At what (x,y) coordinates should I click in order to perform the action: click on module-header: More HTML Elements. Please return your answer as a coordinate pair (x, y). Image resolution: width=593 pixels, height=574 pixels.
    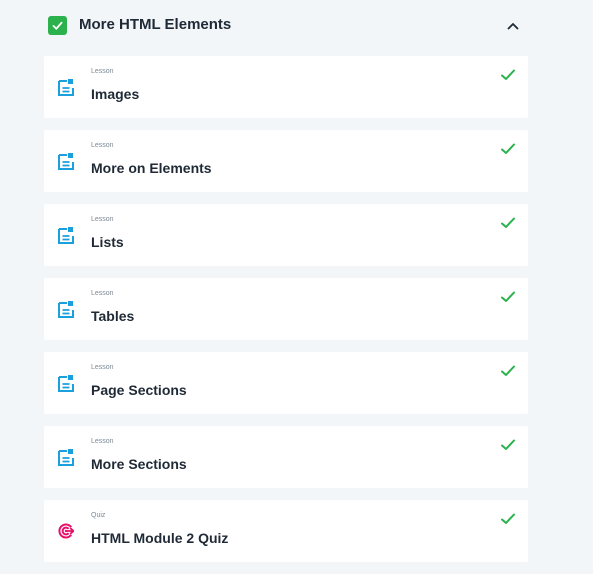
    Looking at the image, I should click on (288, 26).